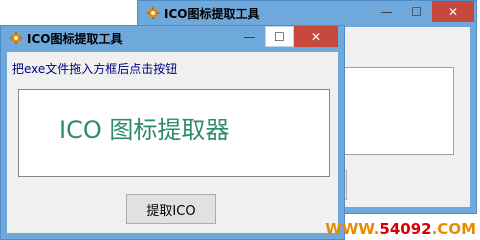  I want to click on back-minimize-button: —, so click(386, 11).